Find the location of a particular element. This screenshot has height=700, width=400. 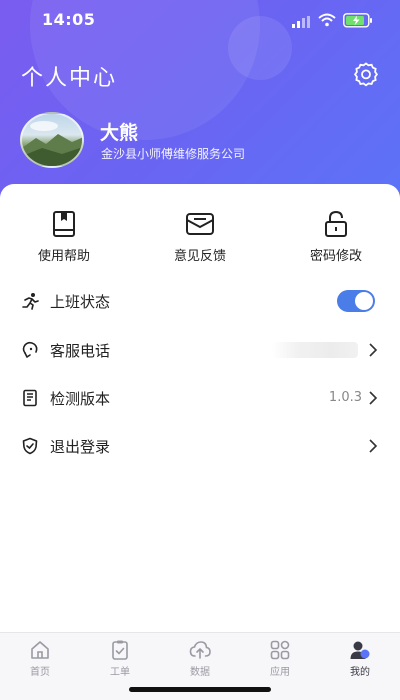

service-phone-row: 客服电话 is located at coordinates (200, 350).